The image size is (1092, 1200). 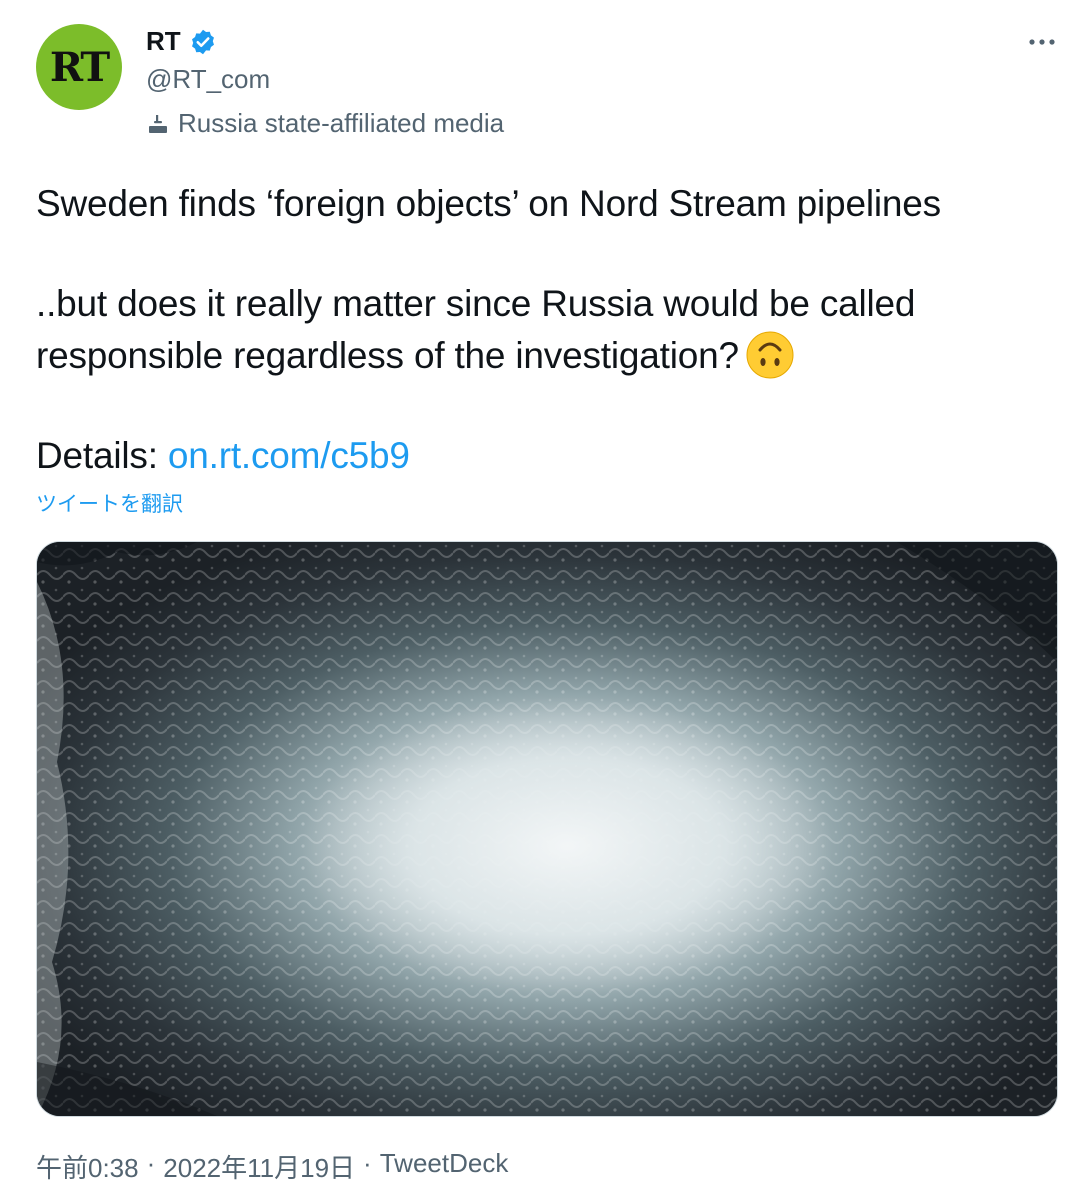 What do you see at coordinates (158, 123) in the screenshot?
I see `podium-icon` at bounding box center [158, 123].